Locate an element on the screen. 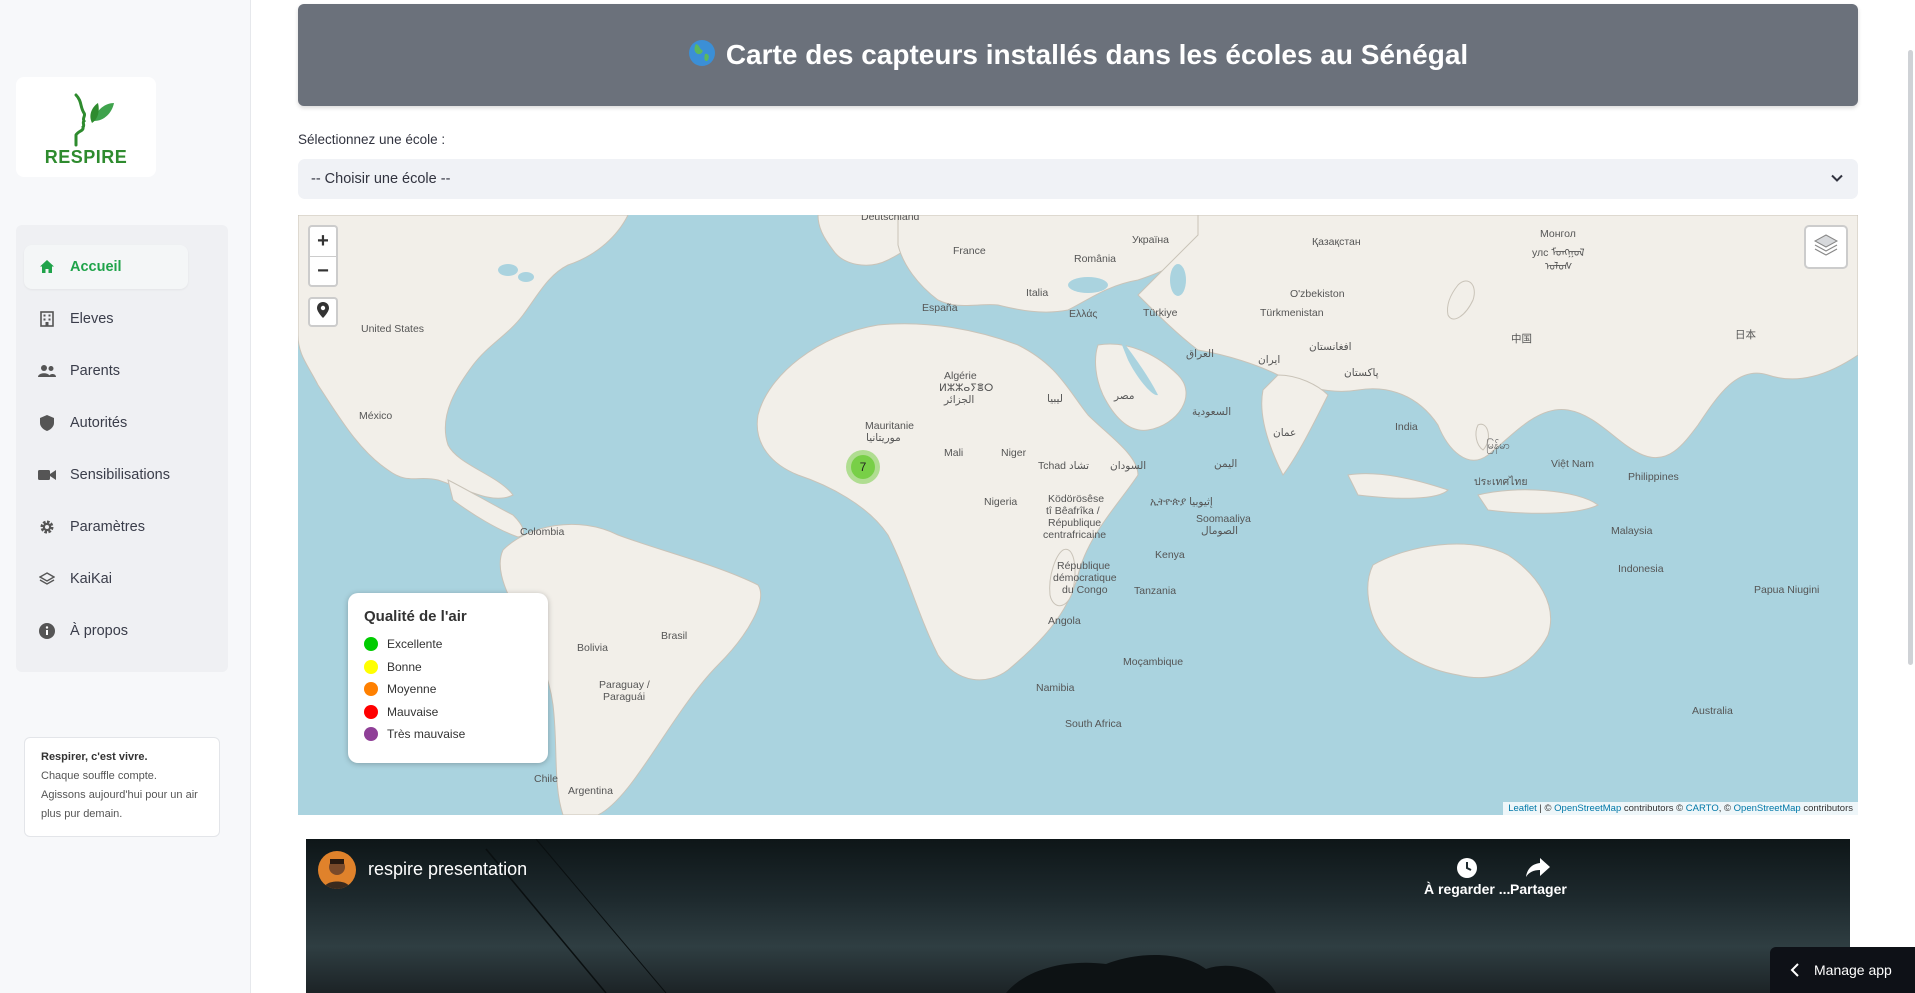  map-label: Kenya is located at coordinates (1170, 555).